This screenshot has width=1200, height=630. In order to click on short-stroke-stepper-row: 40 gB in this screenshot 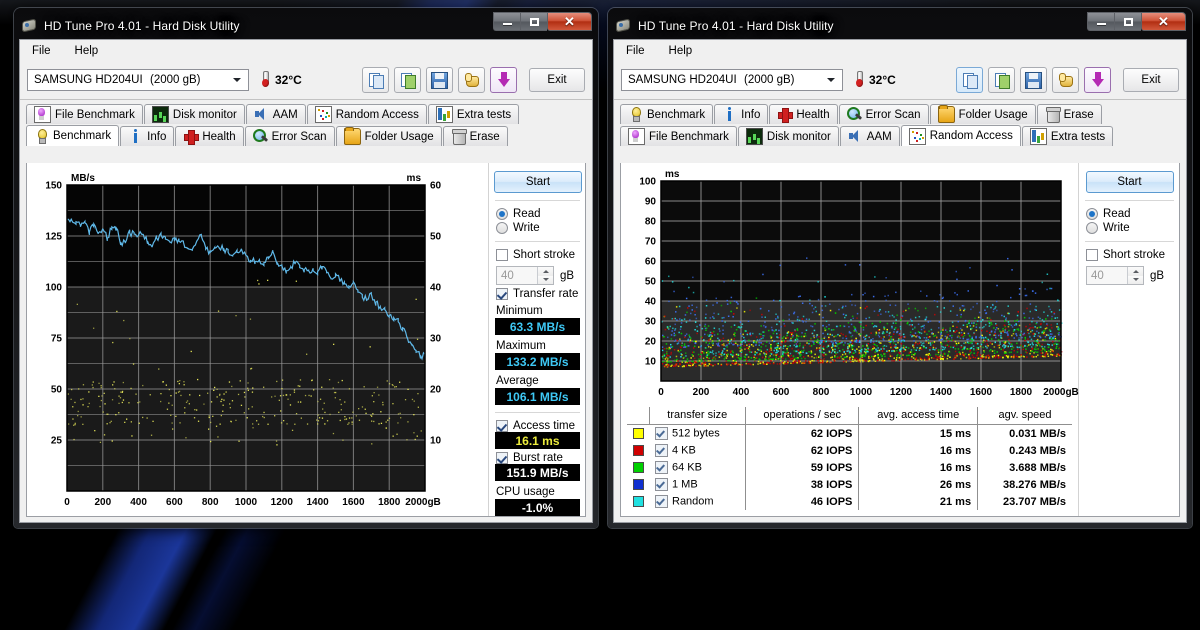, I will do `click(538, 275)`.